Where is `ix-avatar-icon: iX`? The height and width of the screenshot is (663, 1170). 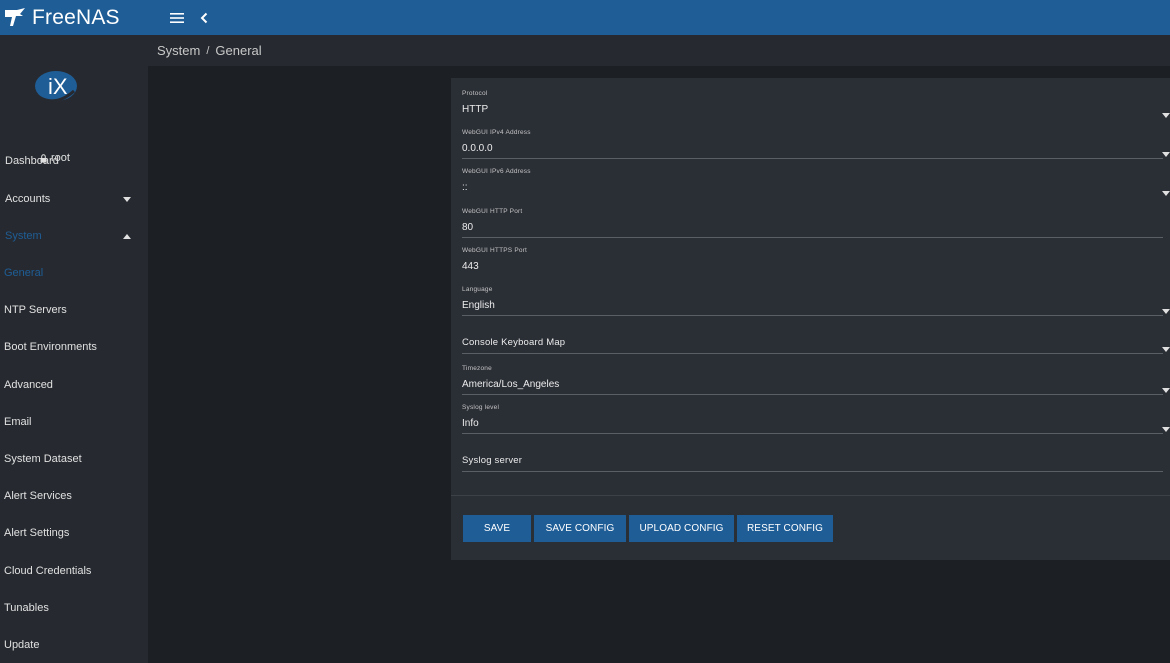
ix-avatar-icon: iX is located at coordinates (56, 86).